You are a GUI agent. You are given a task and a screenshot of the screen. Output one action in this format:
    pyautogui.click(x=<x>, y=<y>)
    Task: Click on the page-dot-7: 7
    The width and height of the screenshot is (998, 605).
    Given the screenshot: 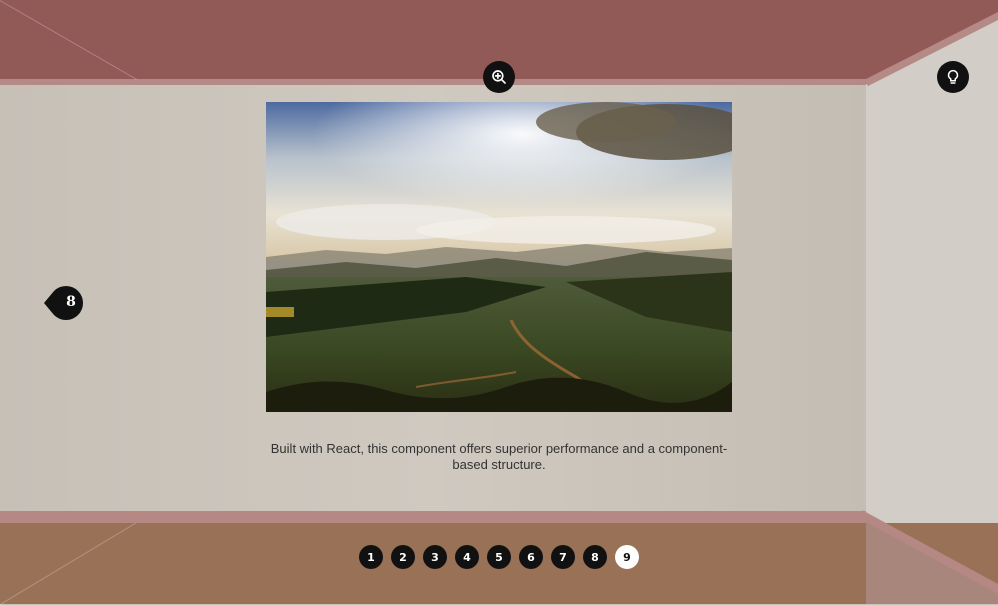 What is the action you would take?
    pyautogui.click(x=563, y=557)
    